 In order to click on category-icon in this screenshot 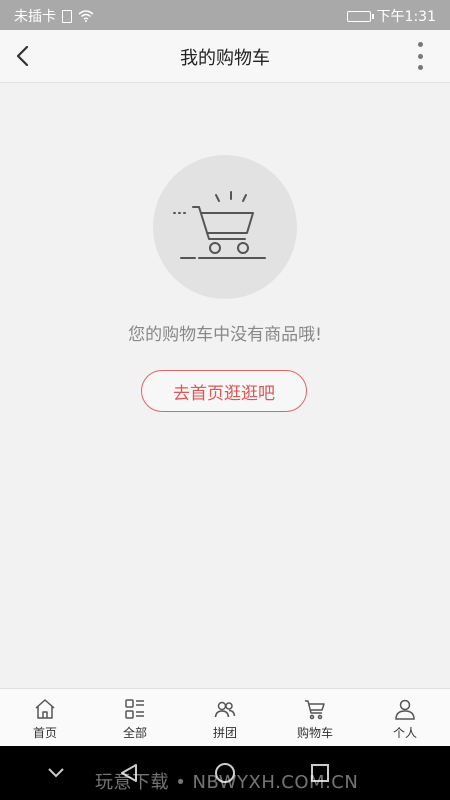, I will do `click(134, 709)`.